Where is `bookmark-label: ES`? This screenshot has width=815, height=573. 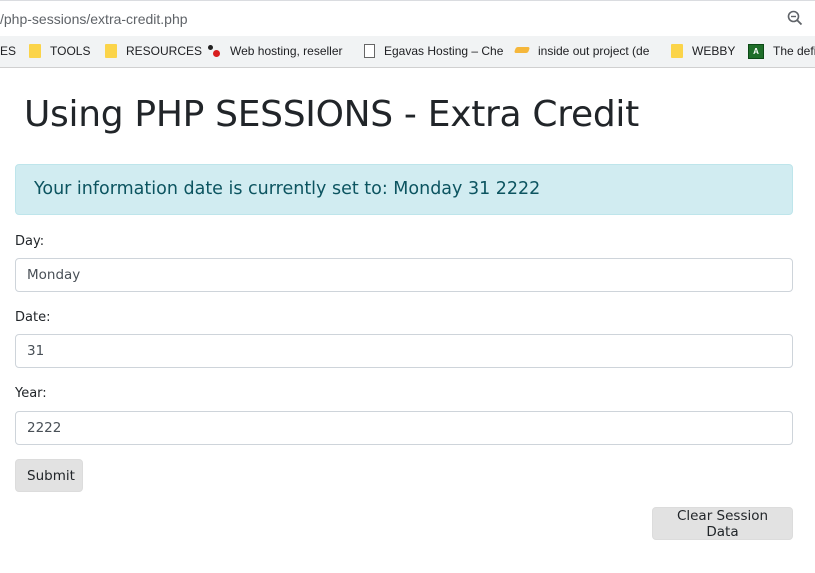 bookmark-label: ES is located at coordinates (8, 51).